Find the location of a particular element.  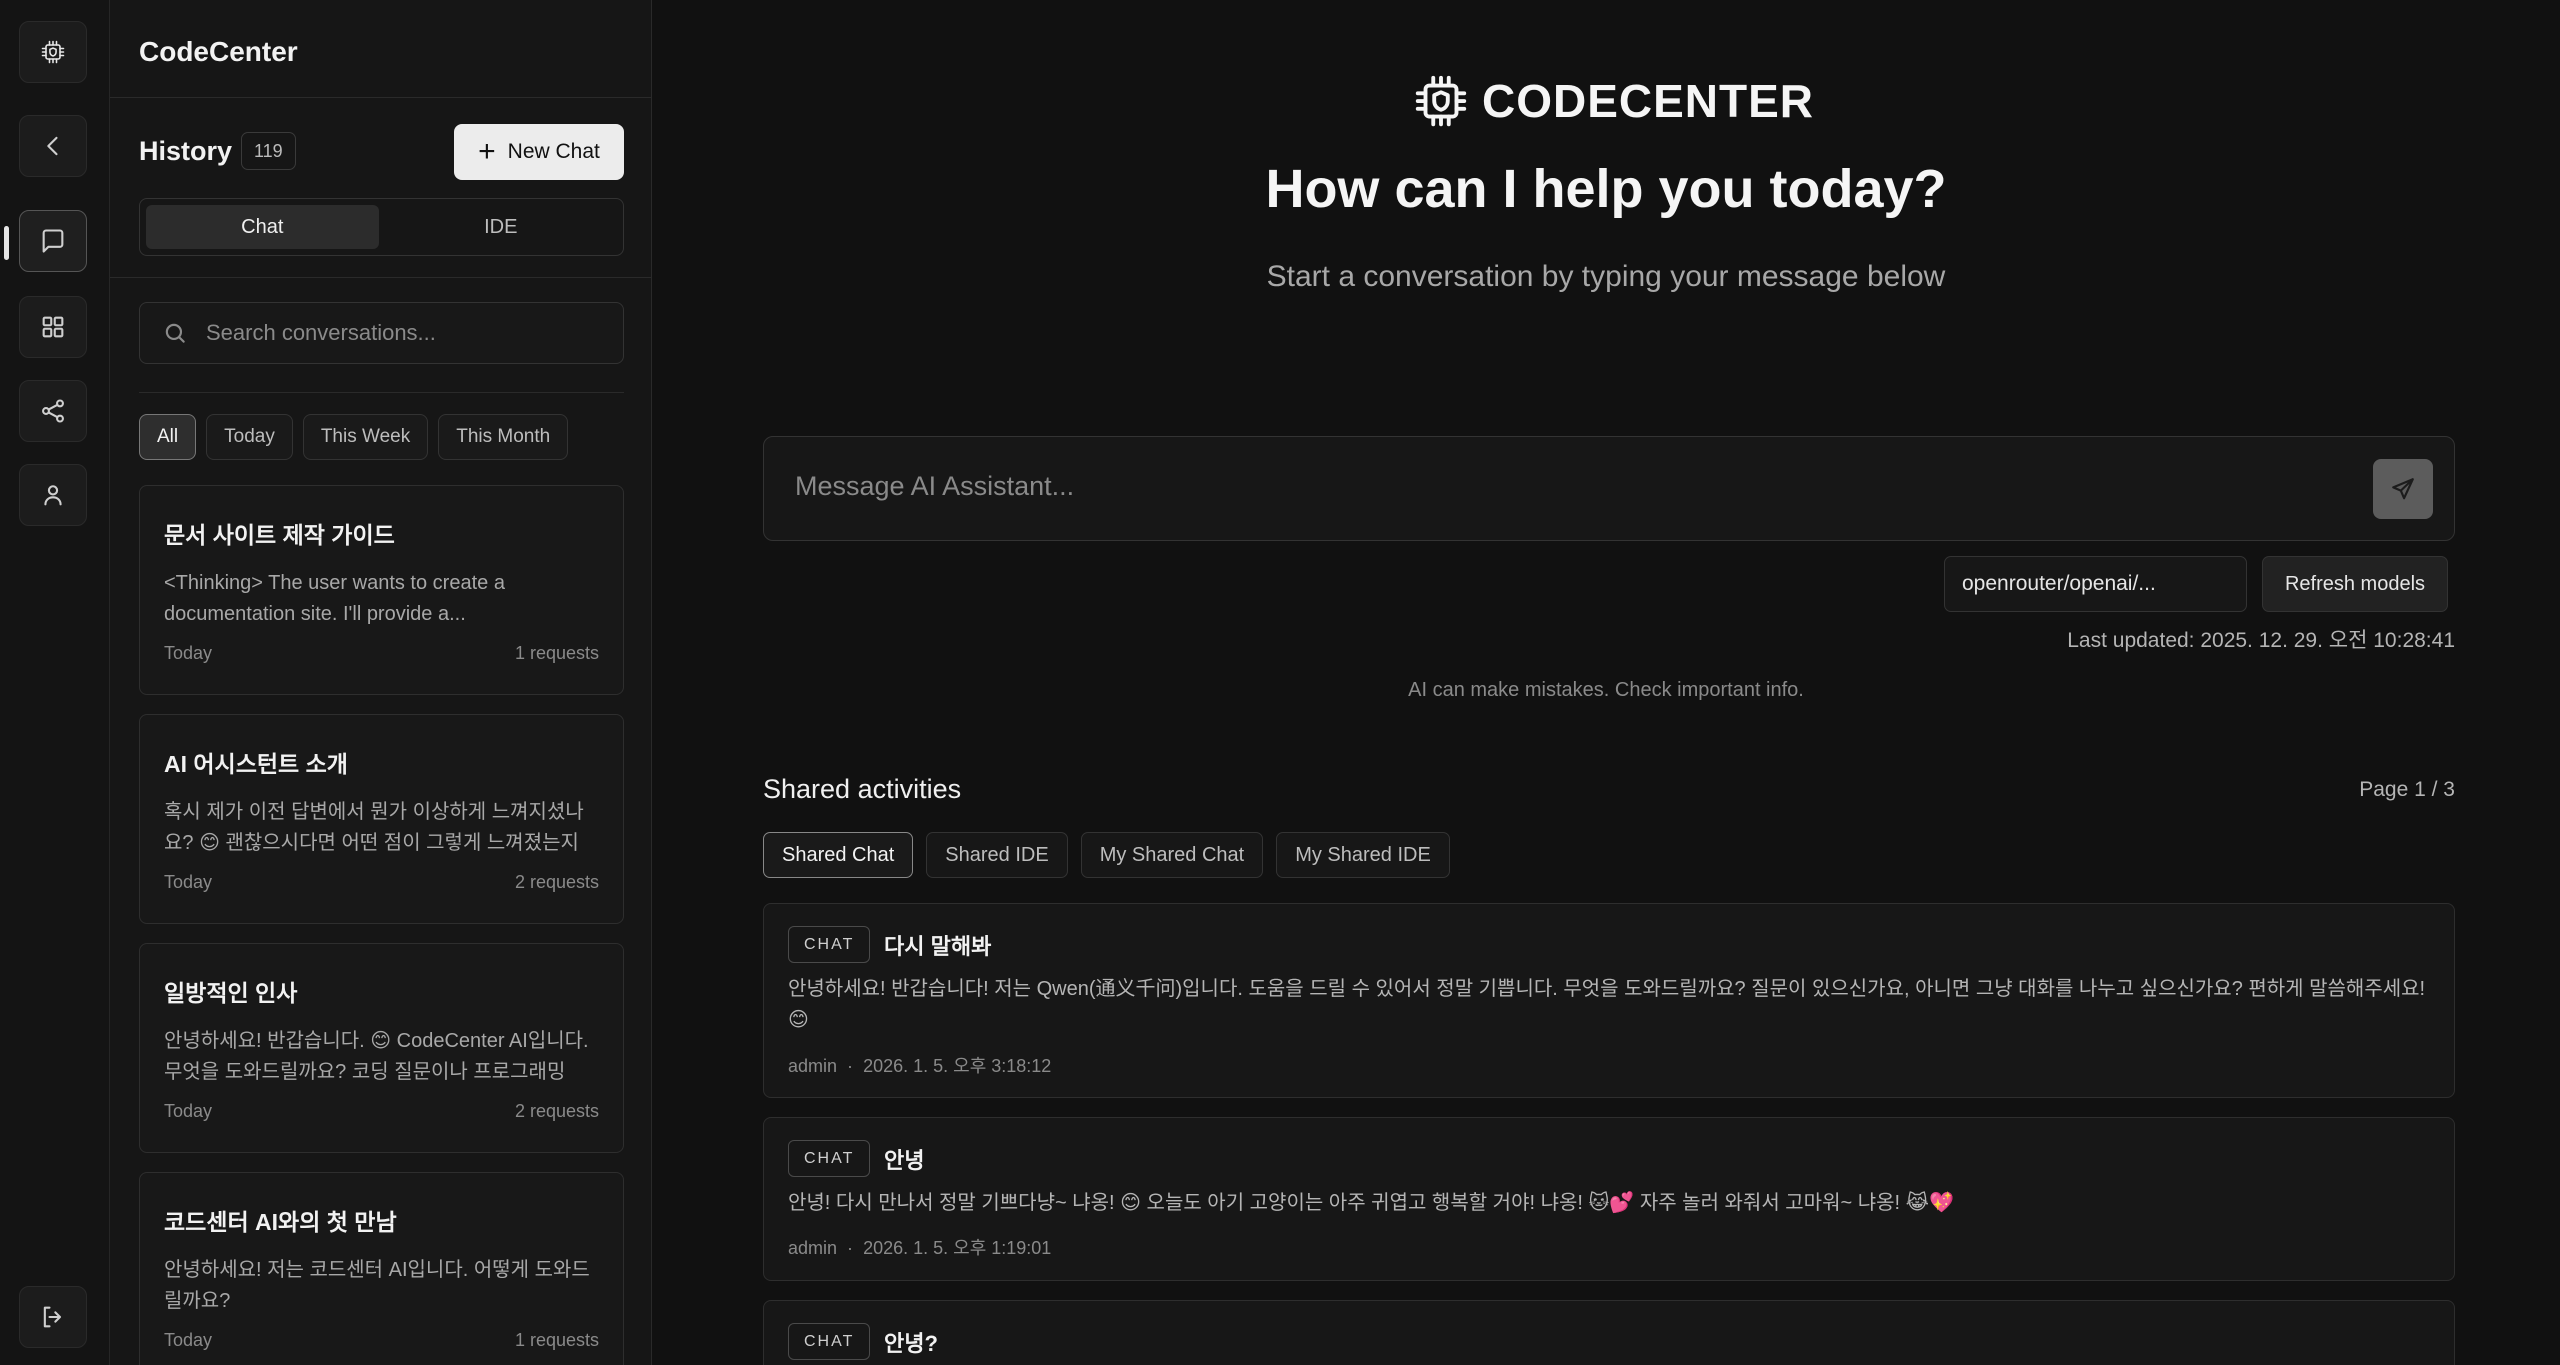

activity-time: 2026. 1. 5. 오후 3:18:12 is located at coordinates (957, 1066).